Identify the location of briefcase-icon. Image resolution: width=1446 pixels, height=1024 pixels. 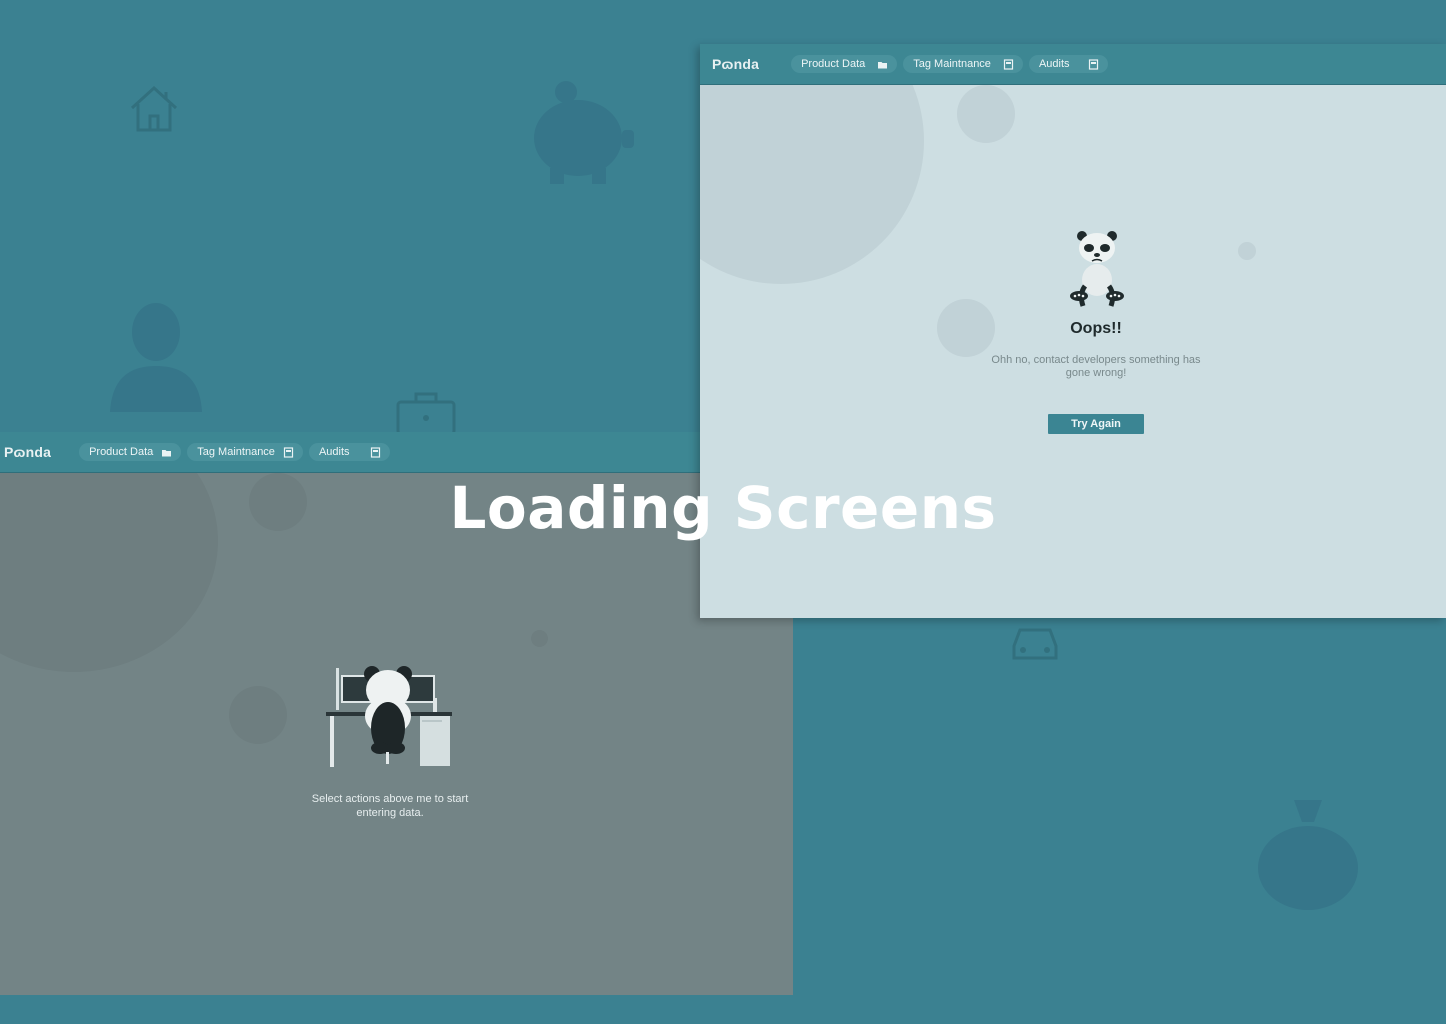
(426, 412).